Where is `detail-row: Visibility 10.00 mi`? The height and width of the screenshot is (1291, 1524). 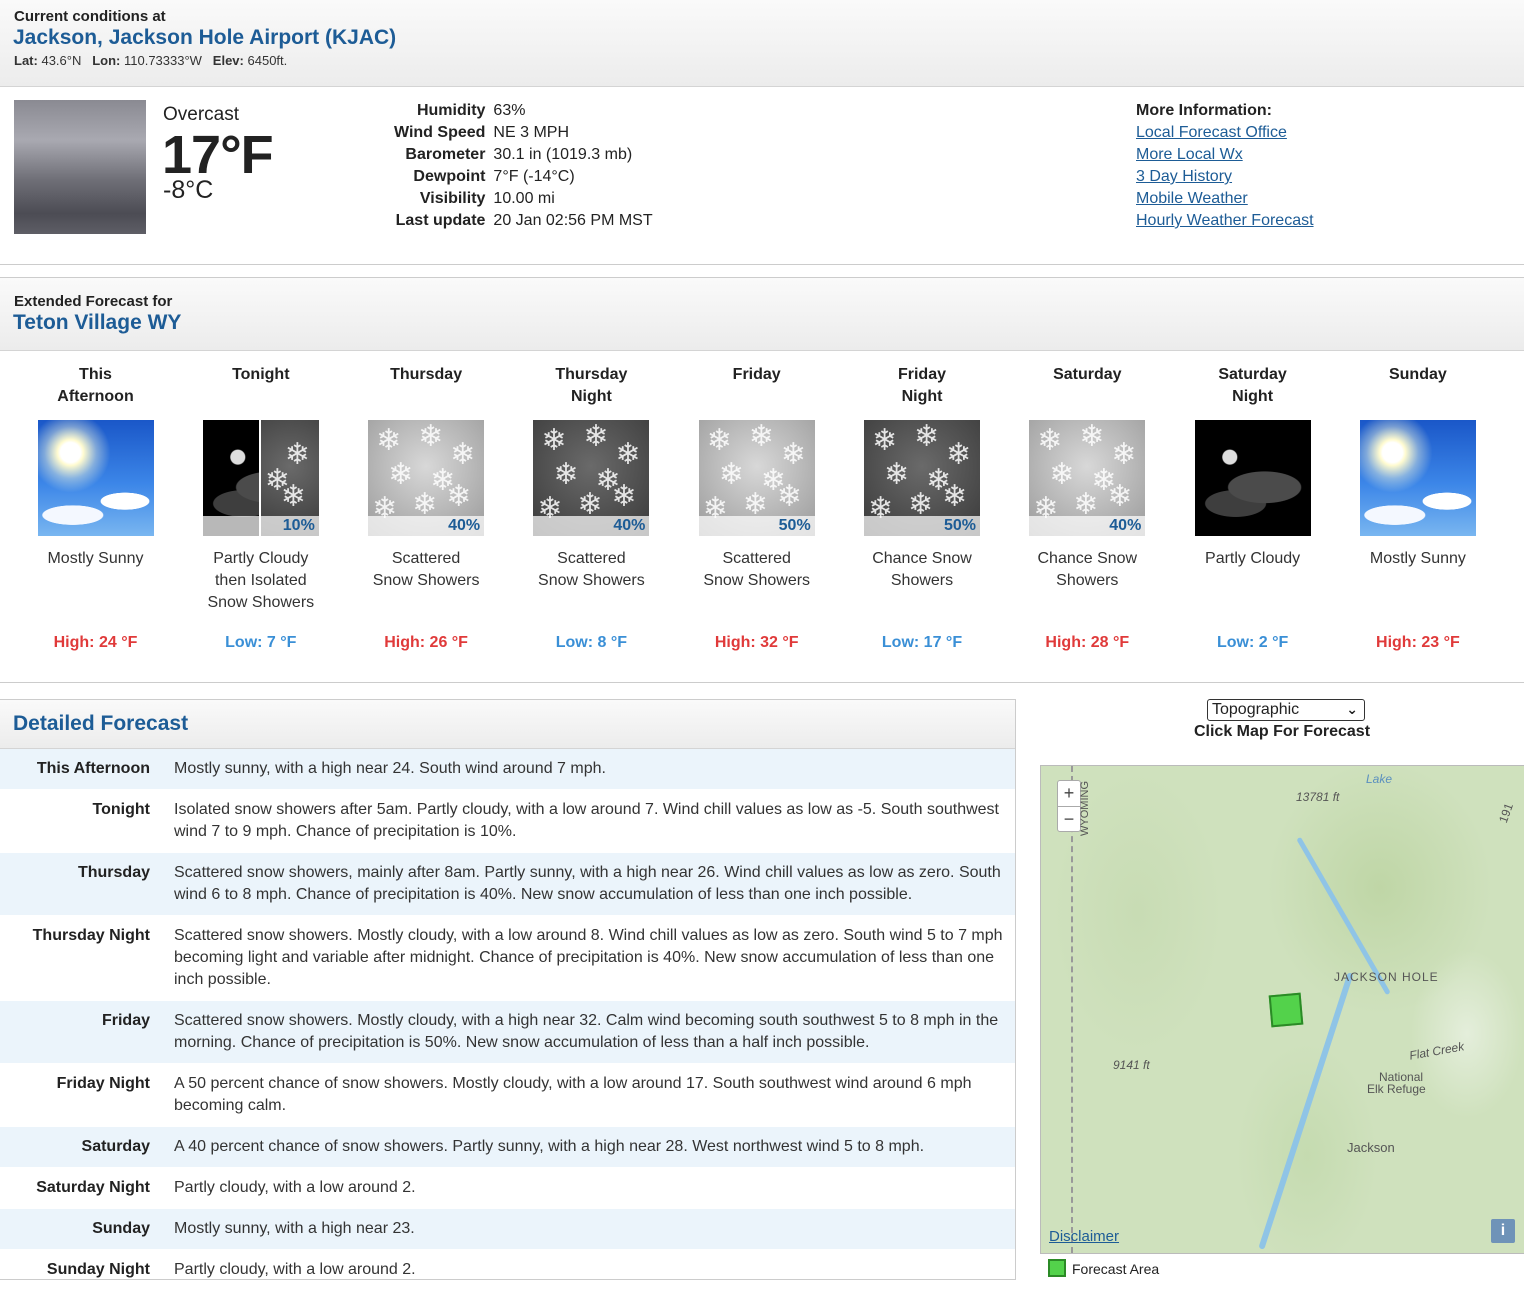
detail-row: Visibility 10.00 mi is located at coordinates (523, 199).